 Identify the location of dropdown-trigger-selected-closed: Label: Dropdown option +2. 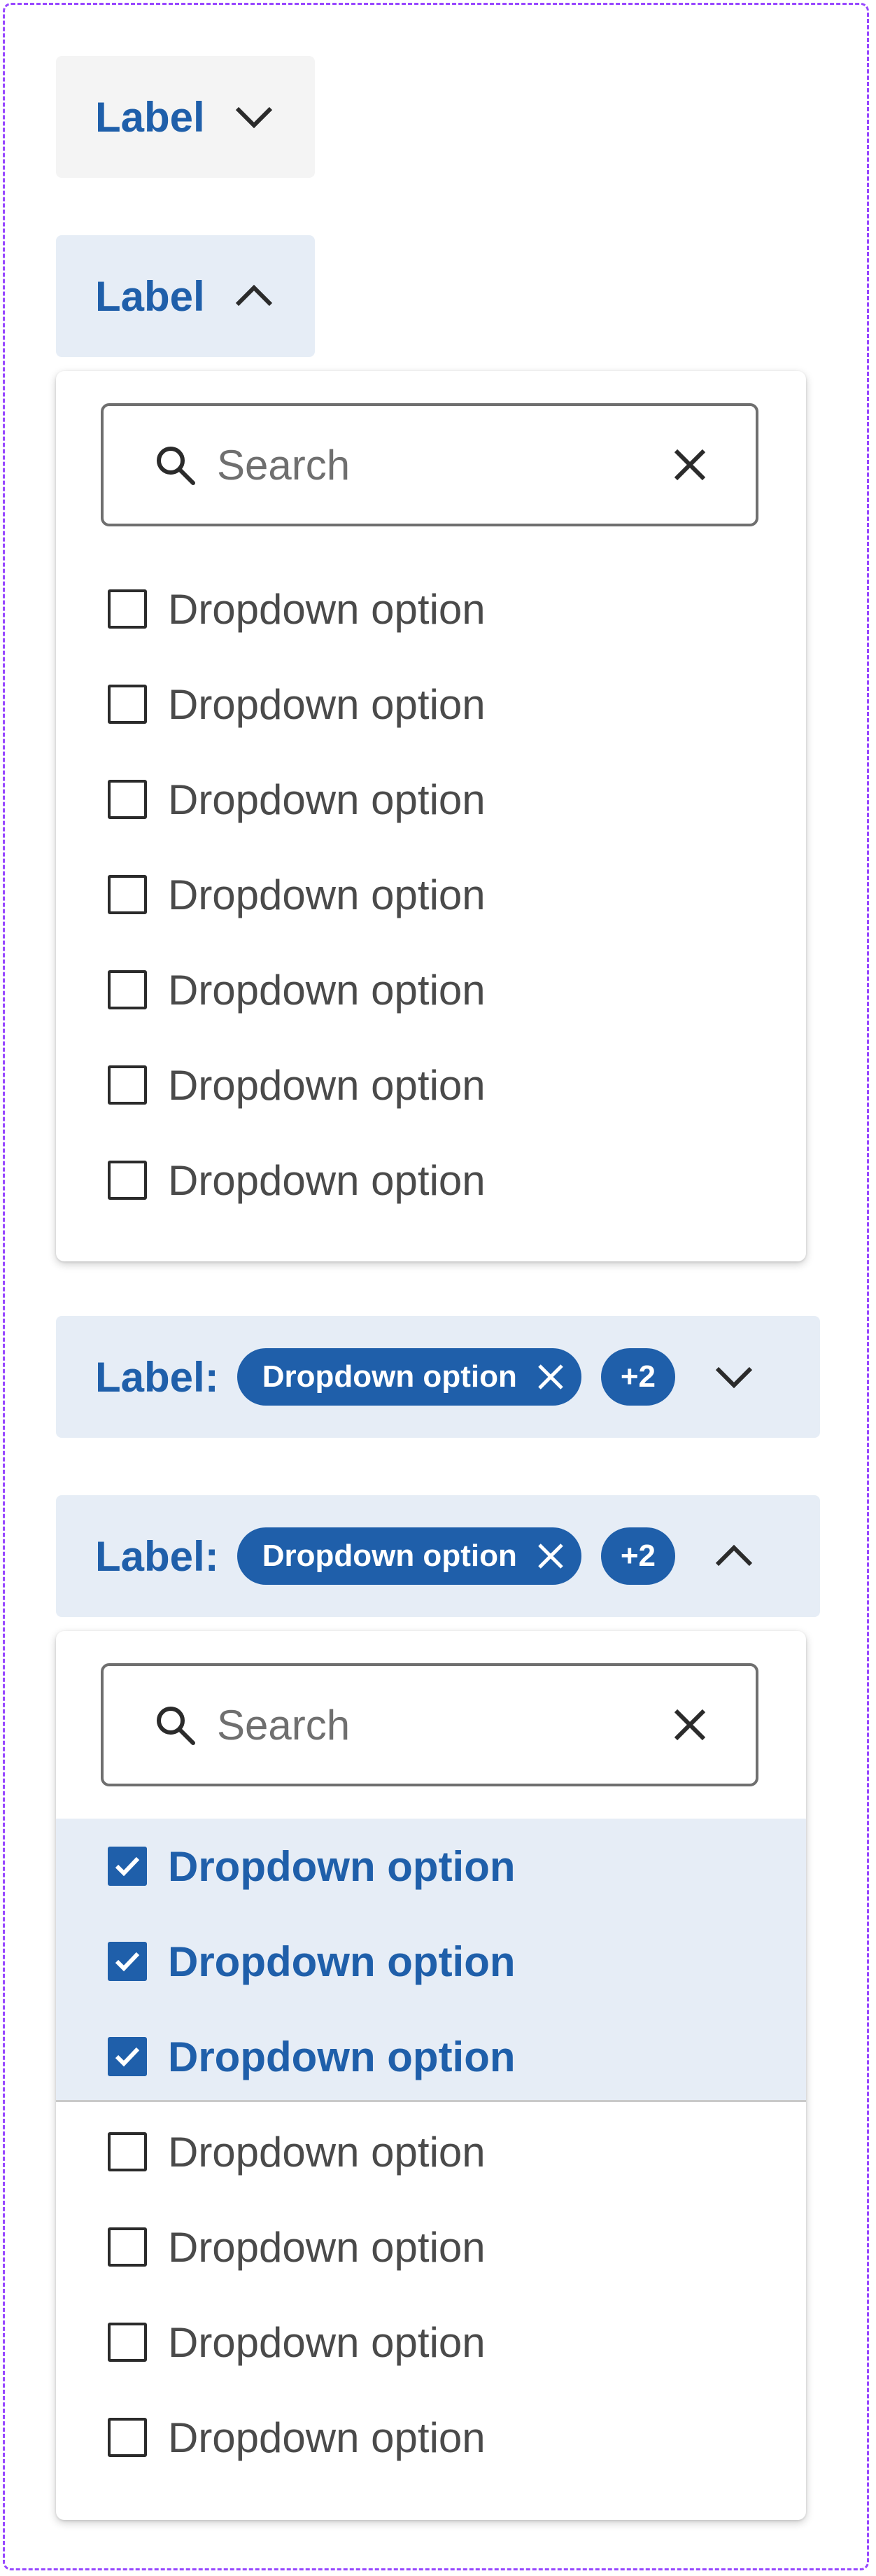
(438, 1377).